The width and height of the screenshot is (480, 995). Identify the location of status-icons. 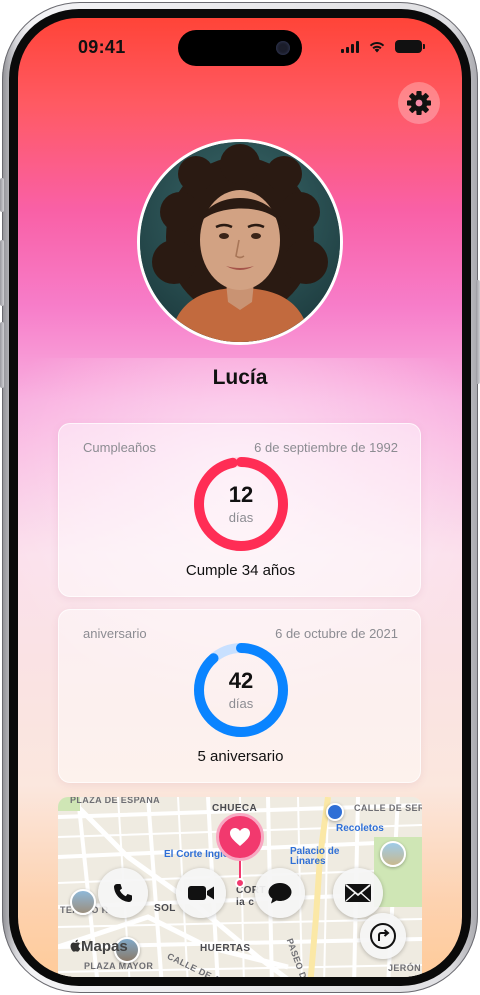
(383, 46).